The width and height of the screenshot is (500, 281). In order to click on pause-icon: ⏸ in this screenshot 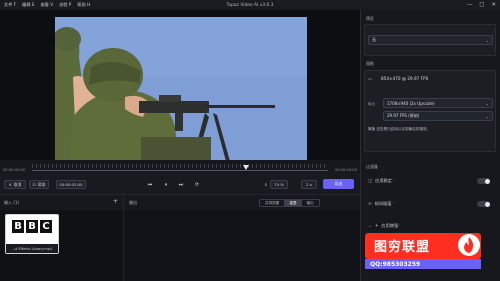, I will do `click(166, 184)`.